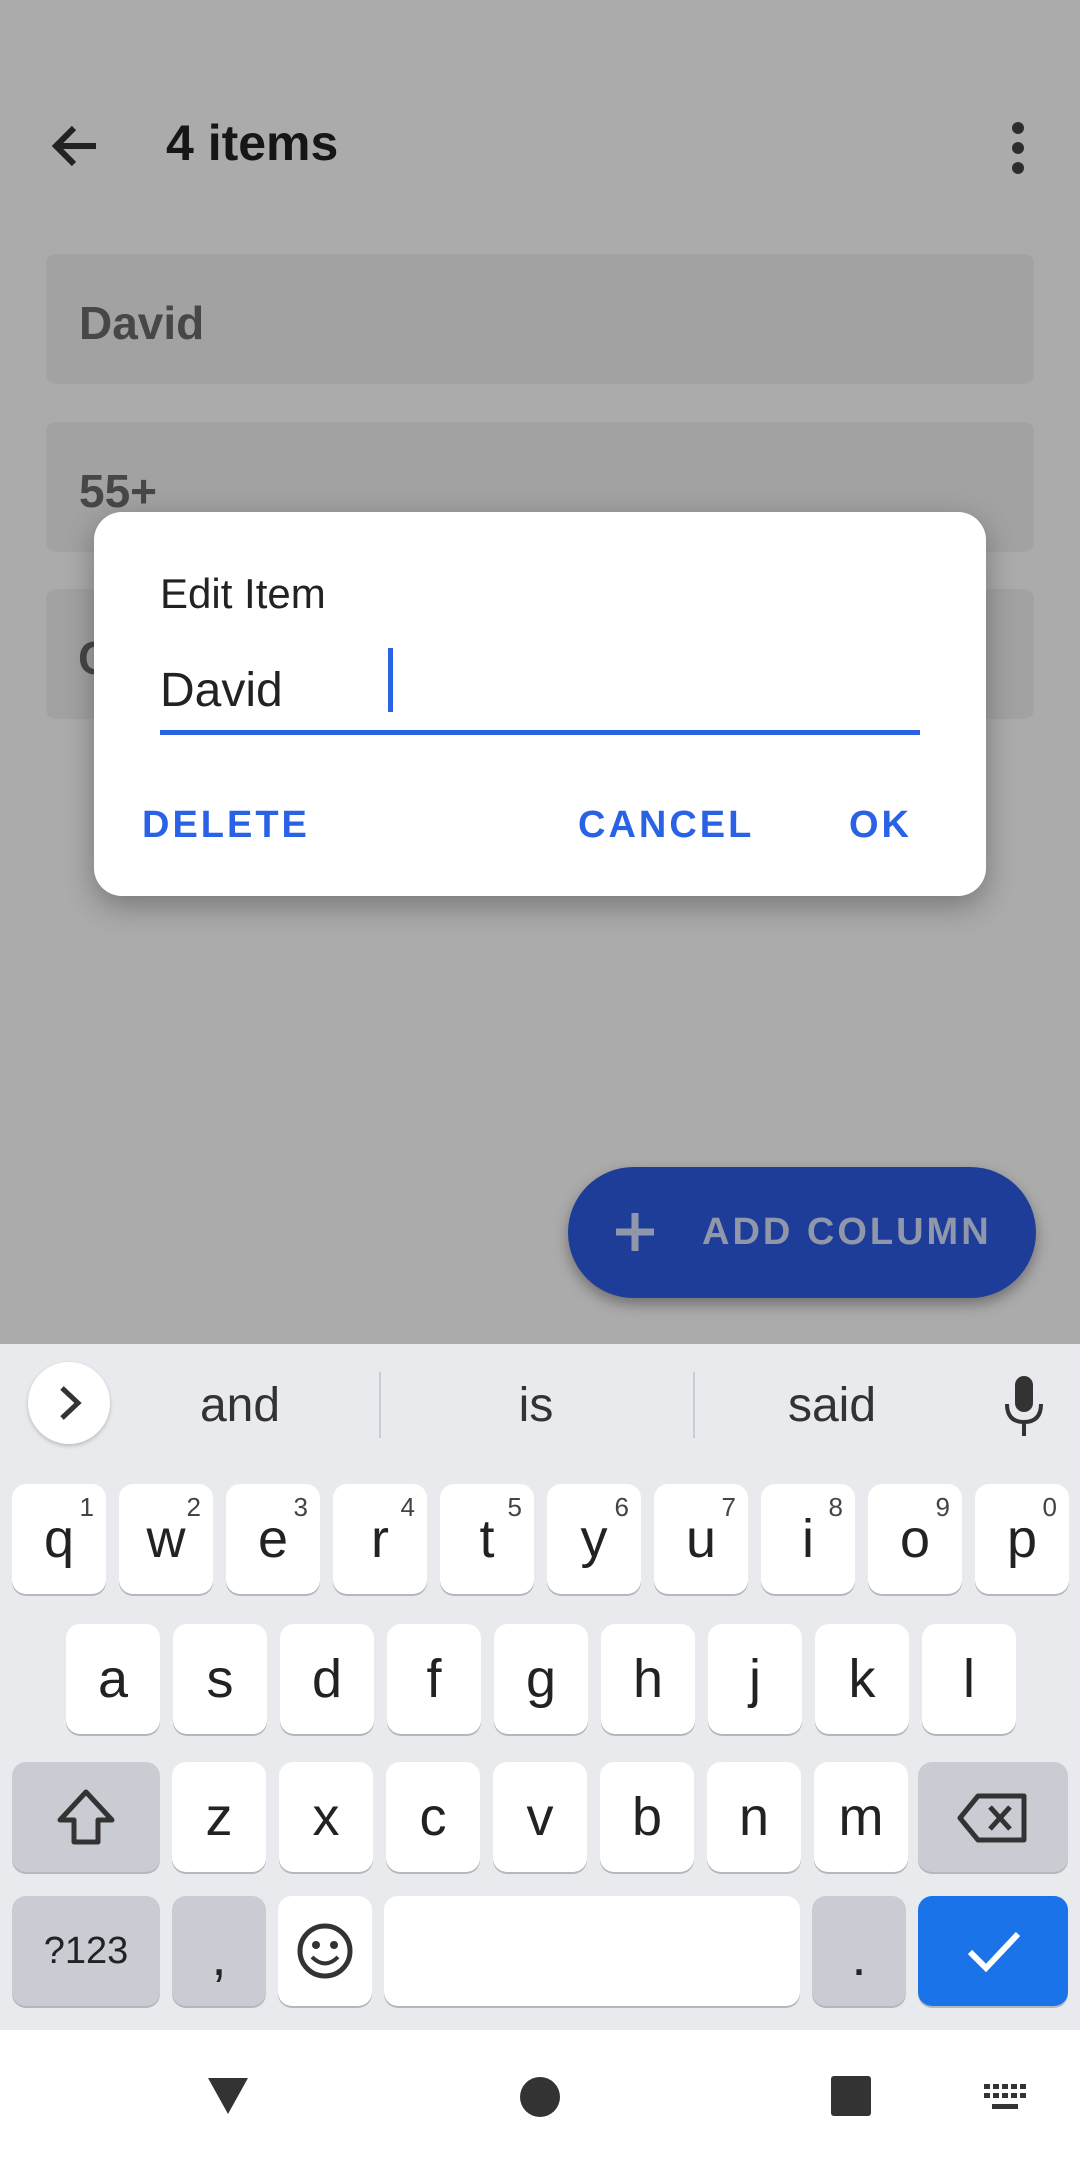 The height and width of the screenshot is (2160, 1080). What do you see at coordinates (193, 1507) in the screenshot?
I see `key-hint: 2` at bounding box center [193, 1507].